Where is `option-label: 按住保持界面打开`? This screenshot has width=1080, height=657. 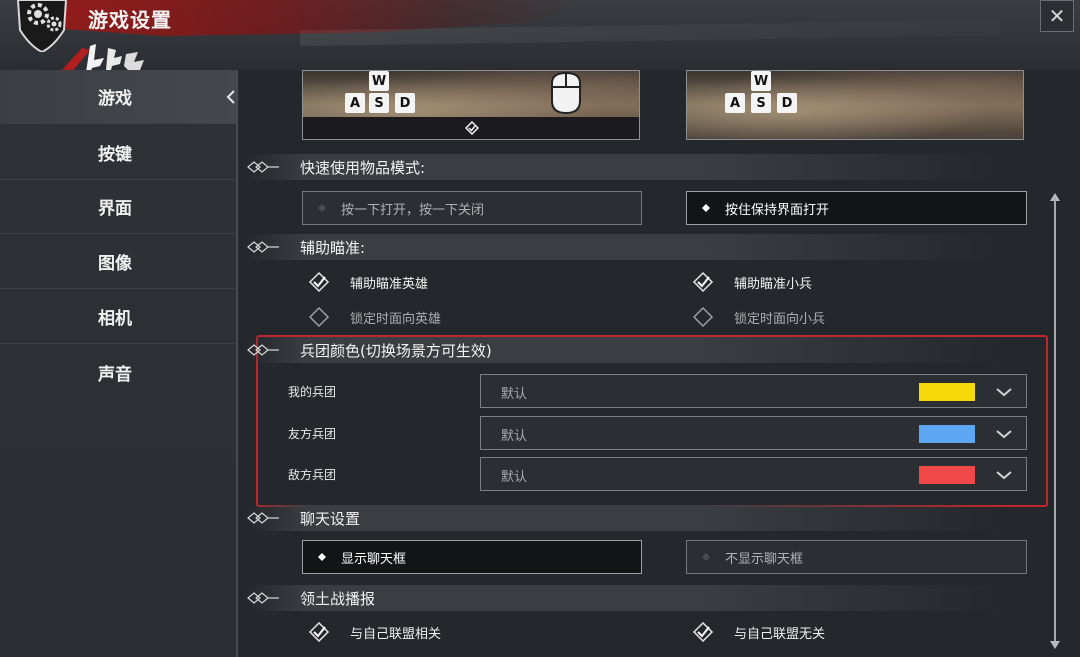 option-label: 按住保持界面打开 is located at coordinates (777, 210).